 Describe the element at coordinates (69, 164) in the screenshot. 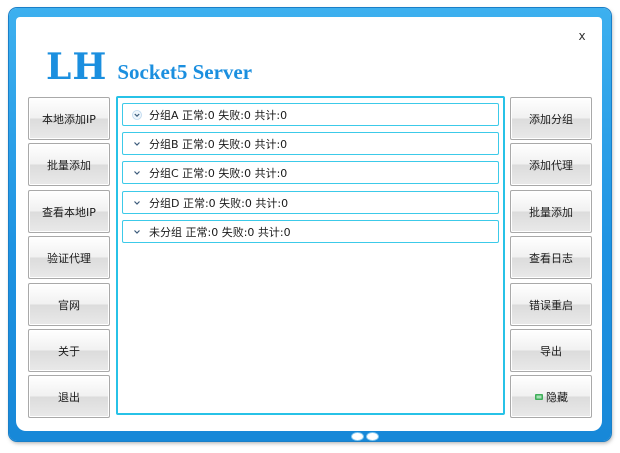

I see `batch-add-button-left: 批量添加` at that location.